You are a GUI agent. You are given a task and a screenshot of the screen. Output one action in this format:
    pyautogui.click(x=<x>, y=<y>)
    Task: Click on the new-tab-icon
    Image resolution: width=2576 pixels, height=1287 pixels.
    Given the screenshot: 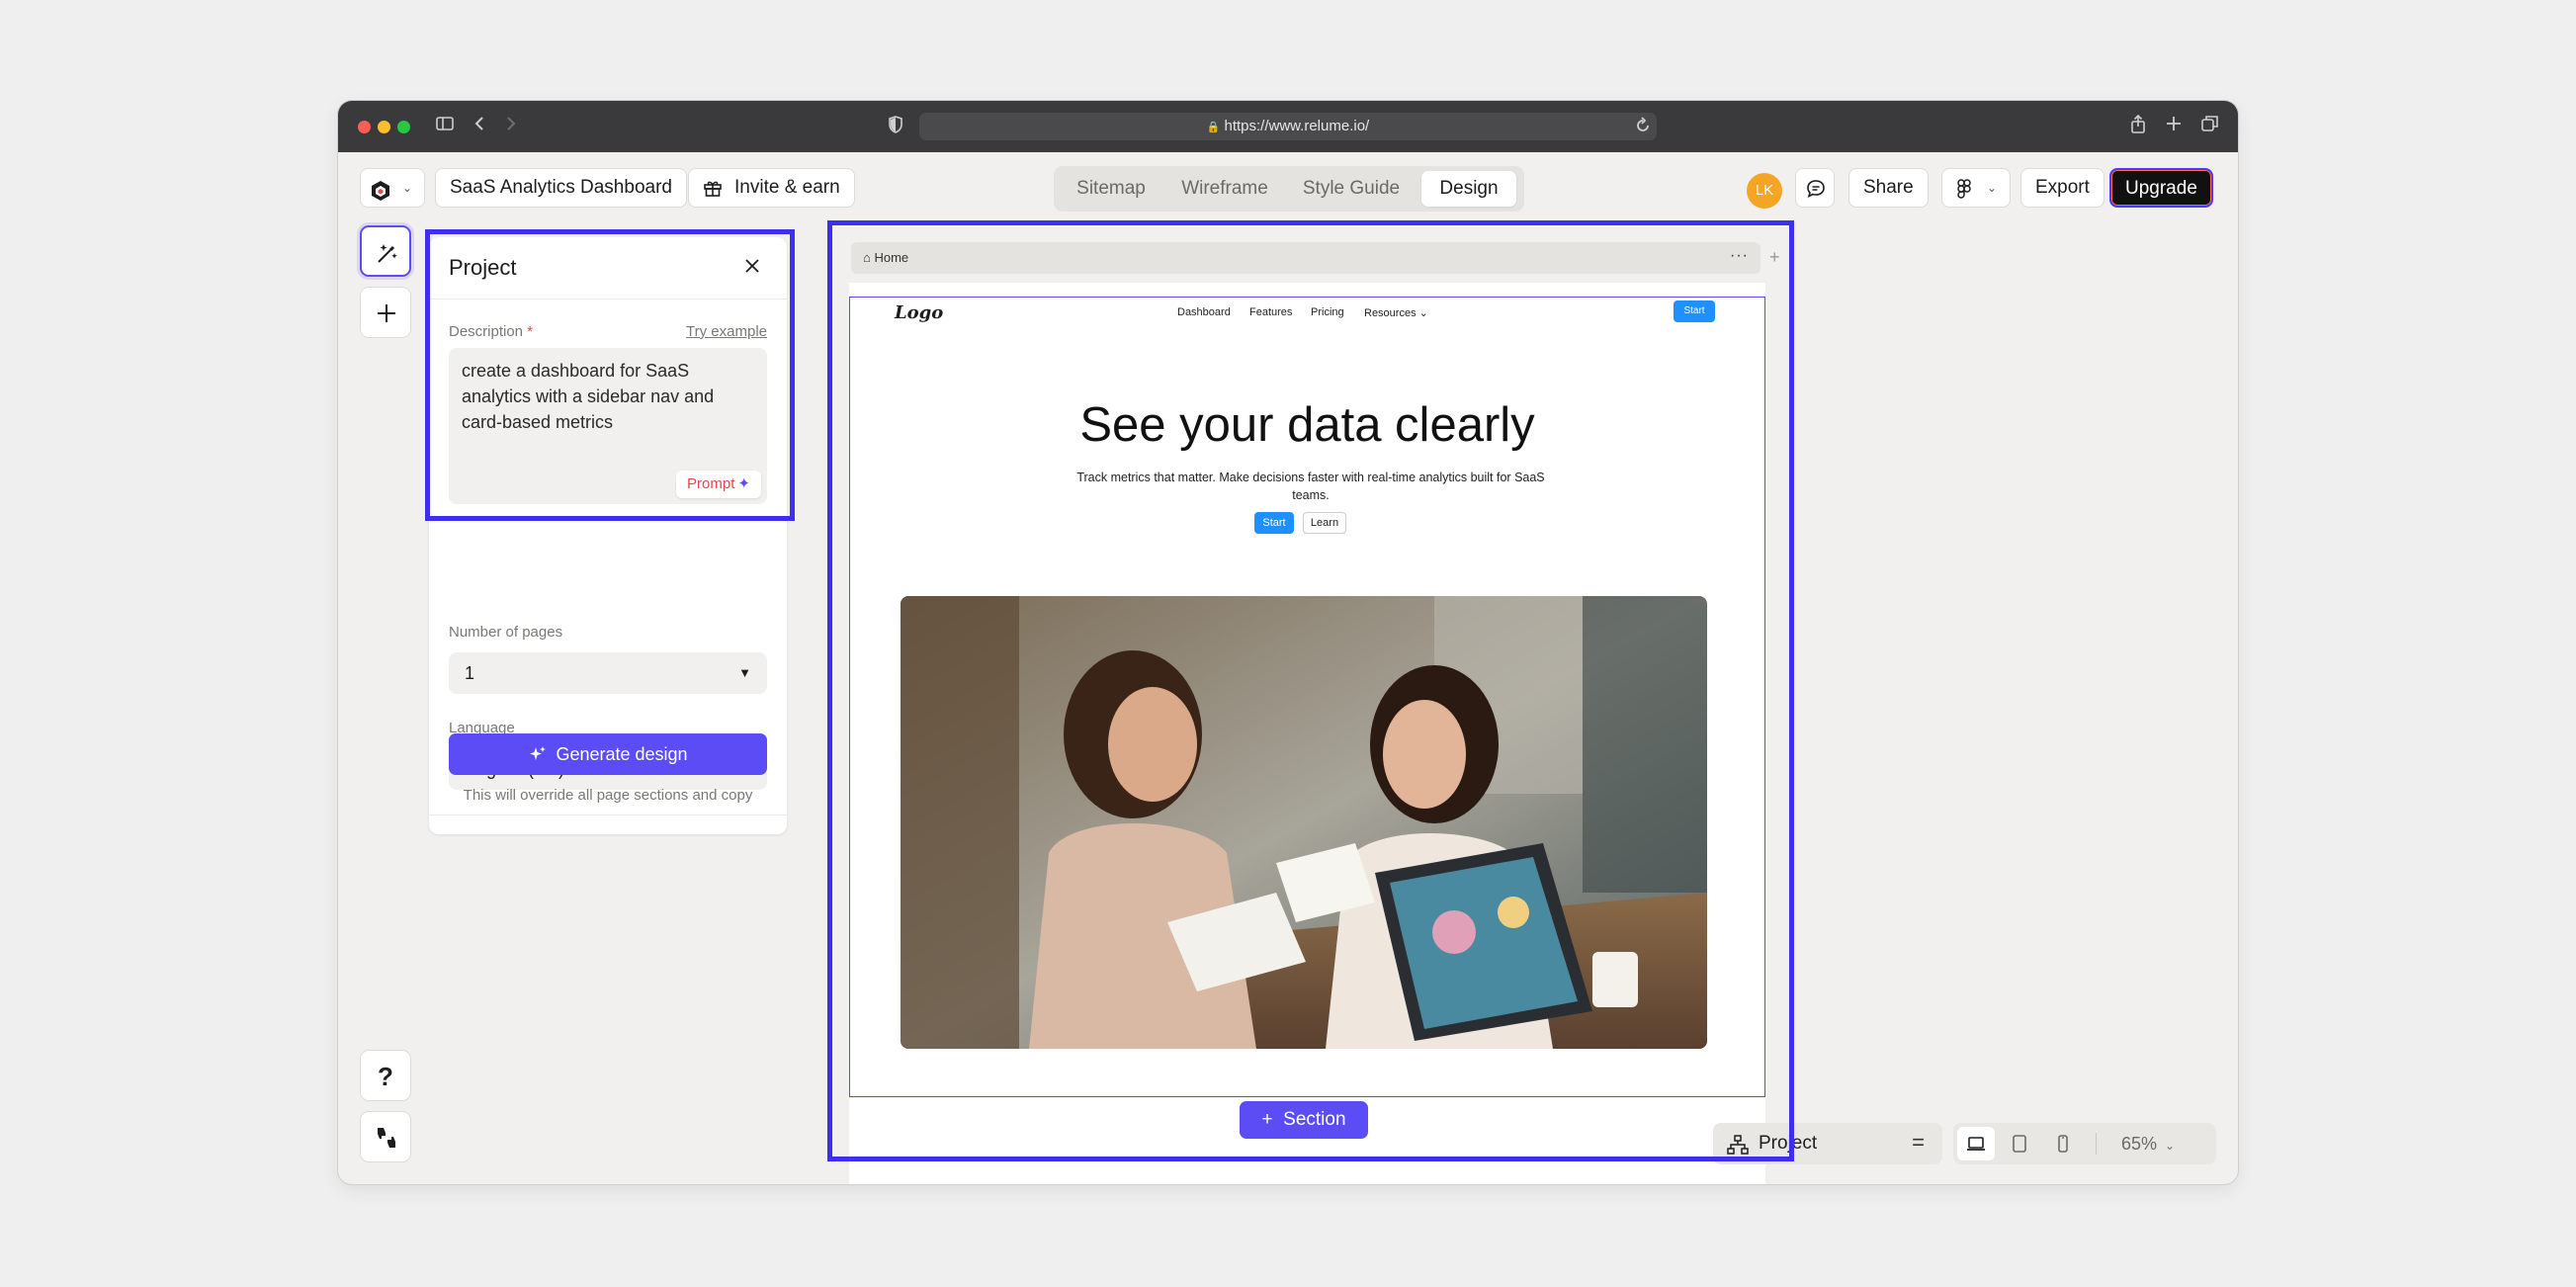 What is the action you would take?
    pyautogui.click(x=2174, y=123)
    